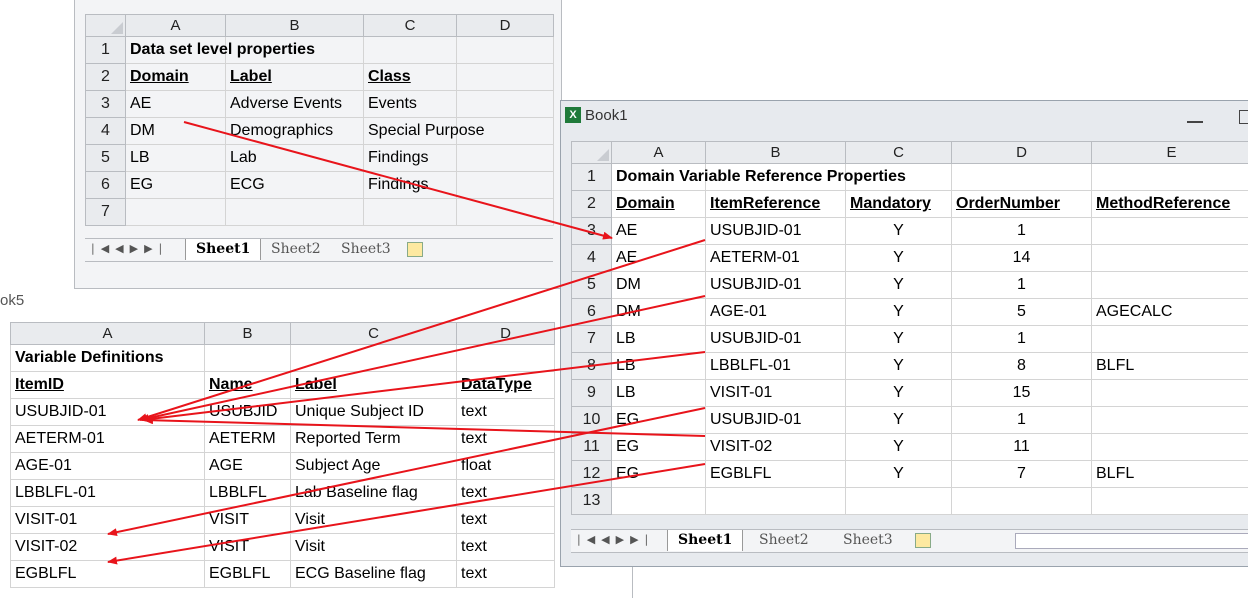 This screenshot has width=1248, height=598. Describe the element at coordinates (373, 466) in the screenshot. I see `cell: Subject Age` at that location.